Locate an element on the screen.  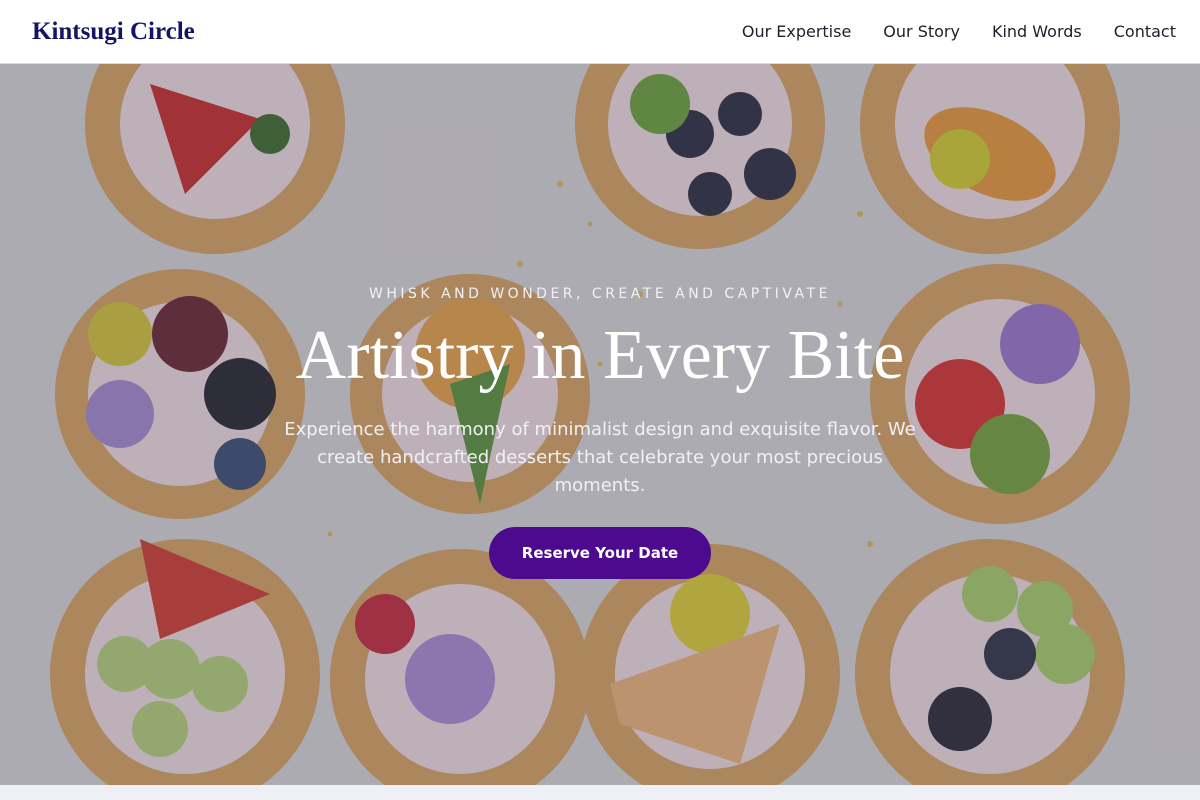
hero-title: Artistry in Every Bite is located at coordinates (600, 355).